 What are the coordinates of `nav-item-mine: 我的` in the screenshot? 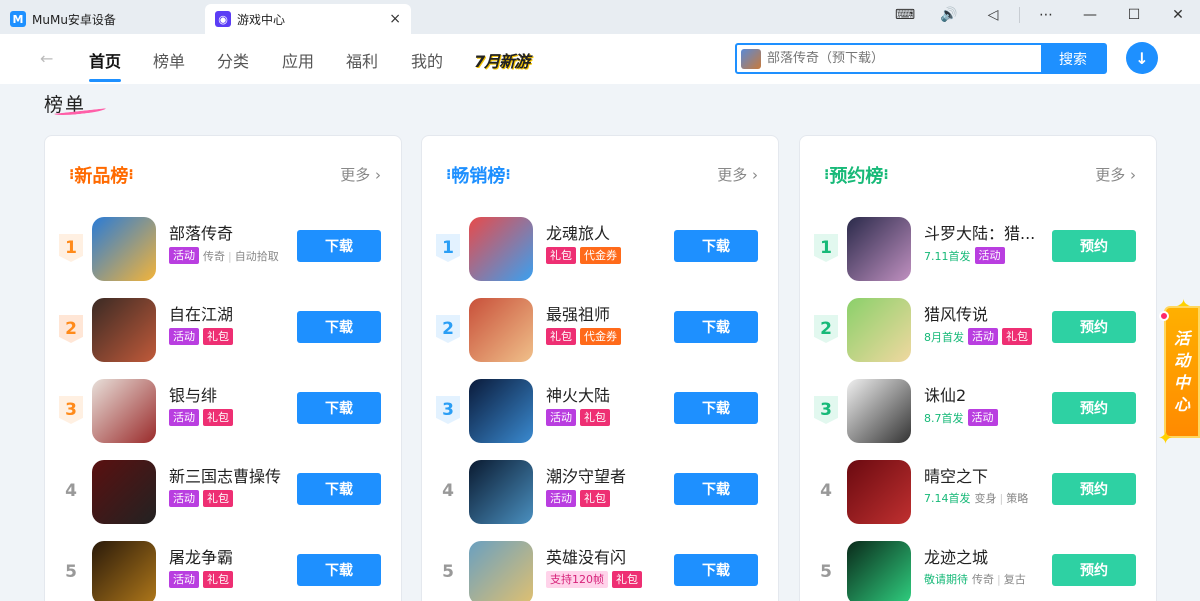 It's located at (427, 60).